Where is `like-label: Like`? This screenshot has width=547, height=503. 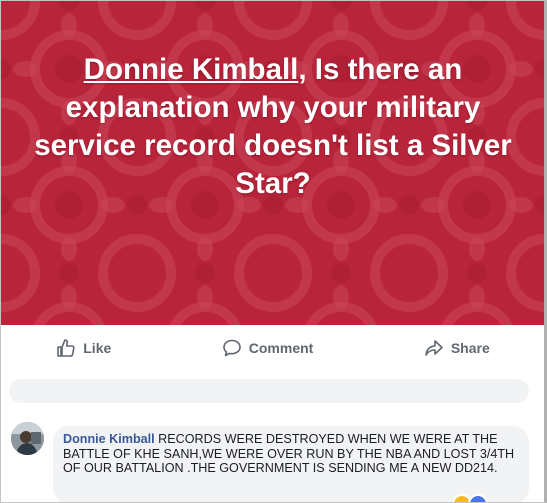 like-label: Like is located at coordinates (97, 348).